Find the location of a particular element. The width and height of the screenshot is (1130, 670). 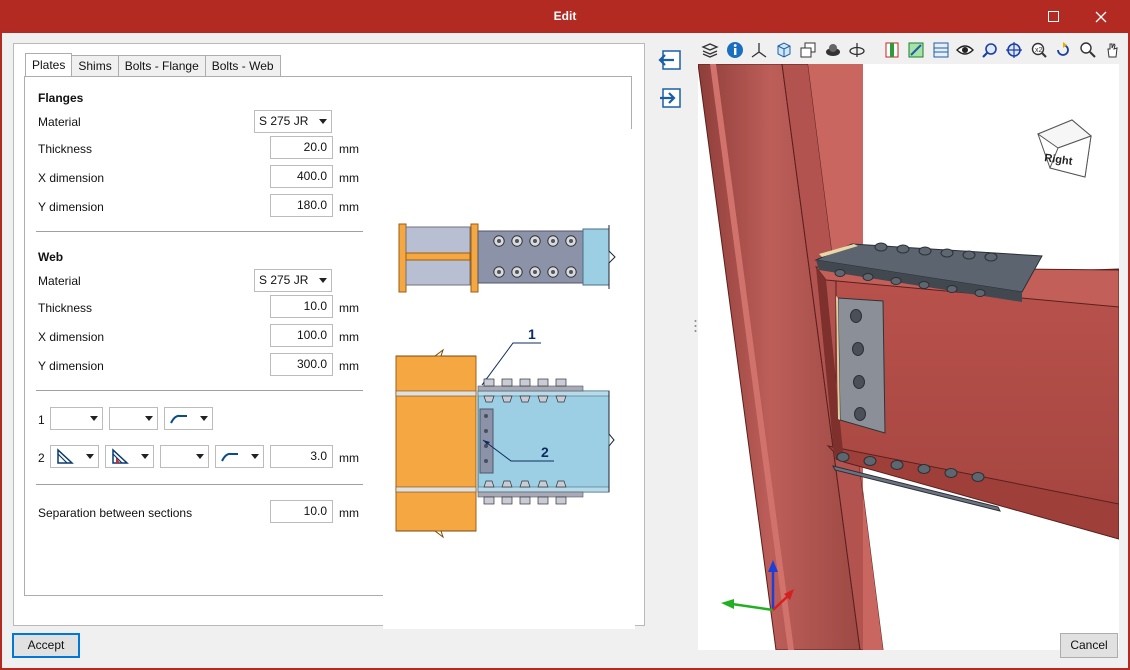

weld-2-profile-select is located at coordinates (239, 456).